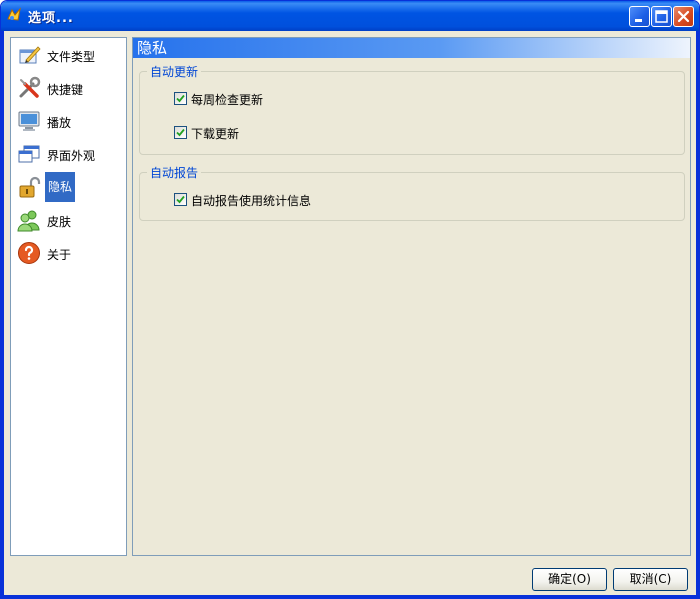 The image size is (700, 599). What do you see at coordinates (411, 48) in the screenshot?
I see `section-title: 隐私` at bounding box center [411, 48].